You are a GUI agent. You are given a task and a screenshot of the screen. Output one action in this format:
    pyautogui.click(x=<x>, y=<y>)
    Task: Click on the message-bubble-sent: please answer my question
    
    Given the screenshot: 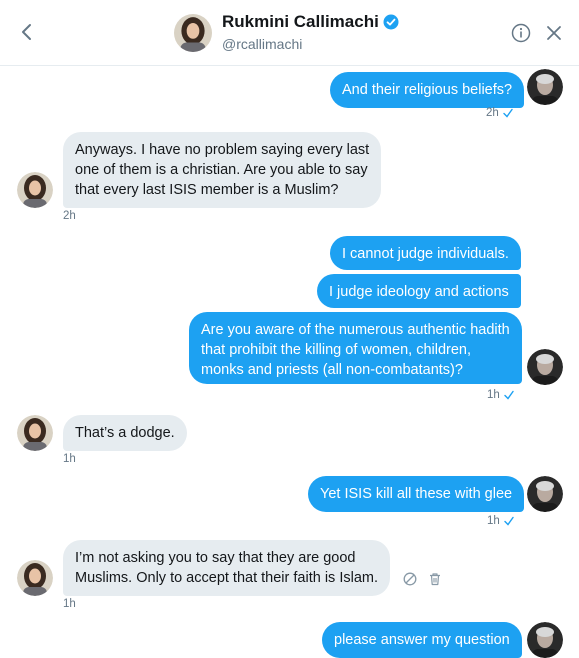 What is the action you would take?
    pyautogui.click(x=422, y=640)
    